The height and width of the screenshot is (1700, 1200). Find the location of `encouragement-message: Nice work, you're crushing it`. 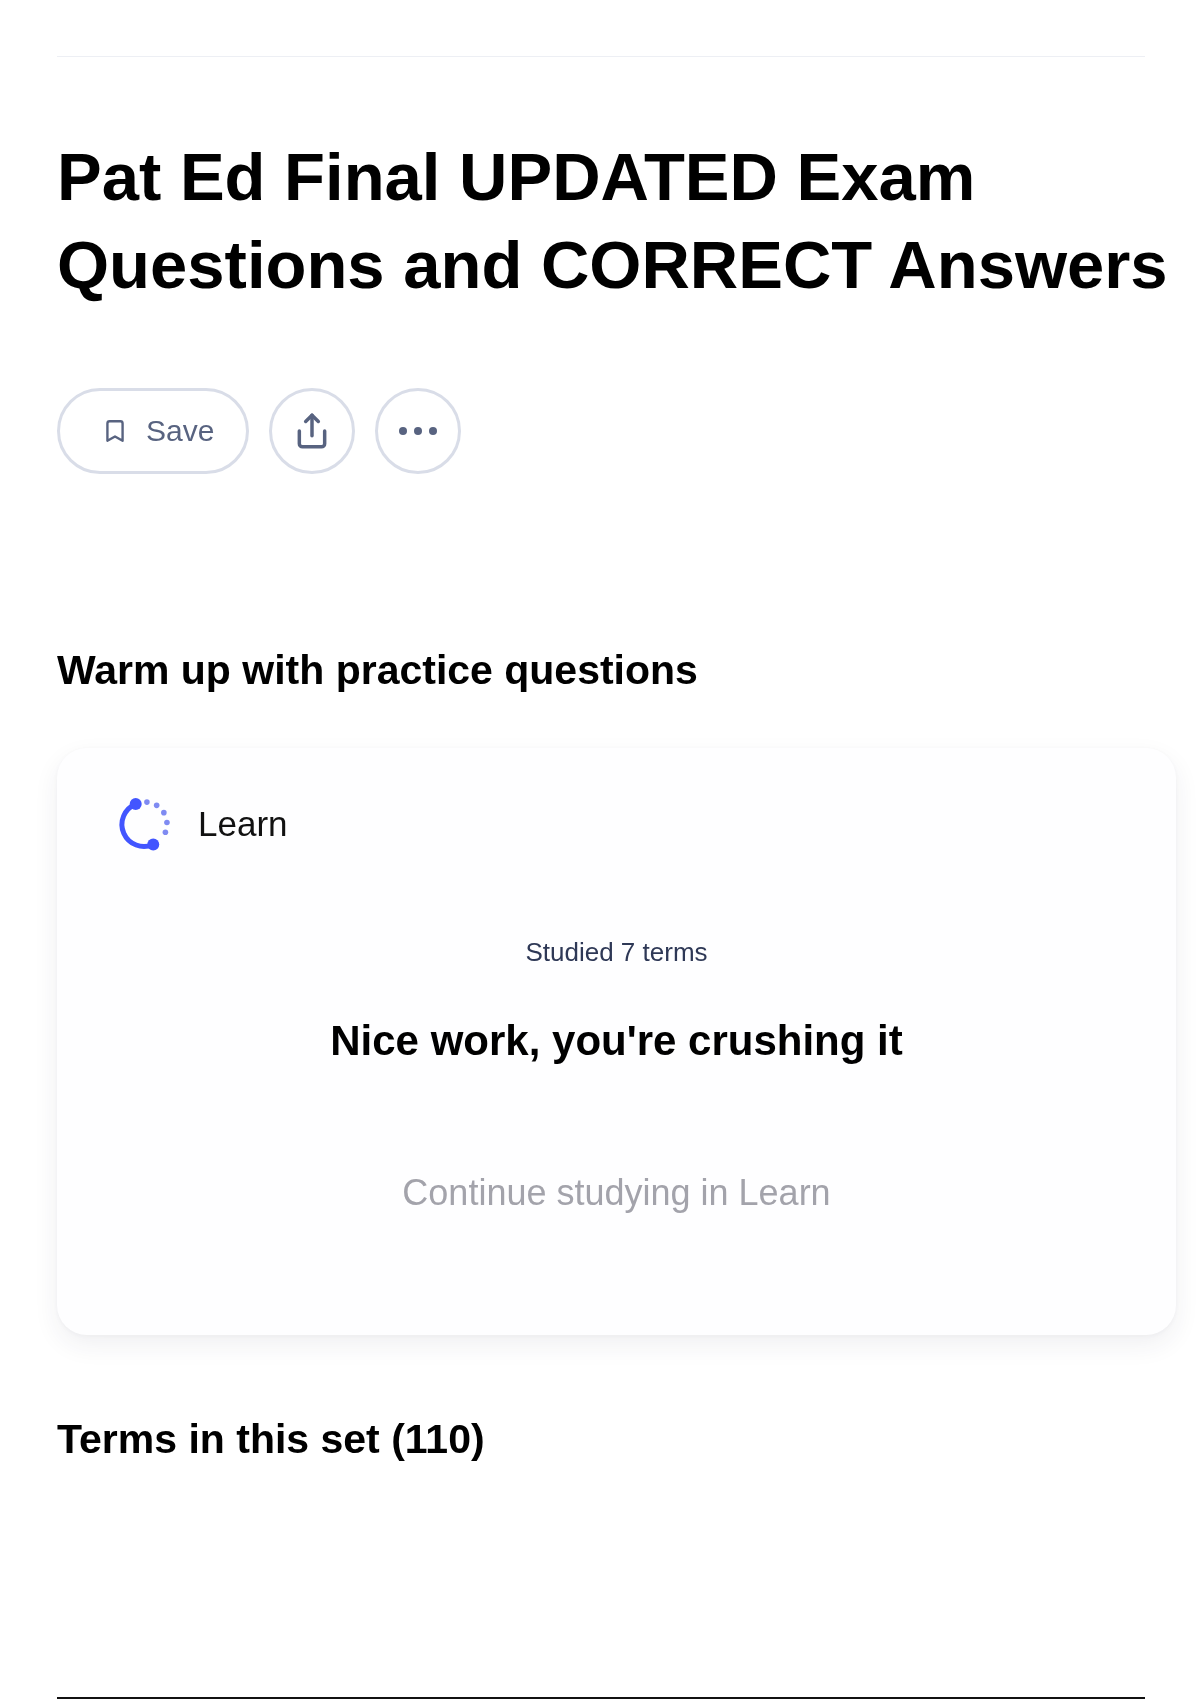

encouragement-message: Nice work, you're crushing it is located at coordinates (616, 1041).